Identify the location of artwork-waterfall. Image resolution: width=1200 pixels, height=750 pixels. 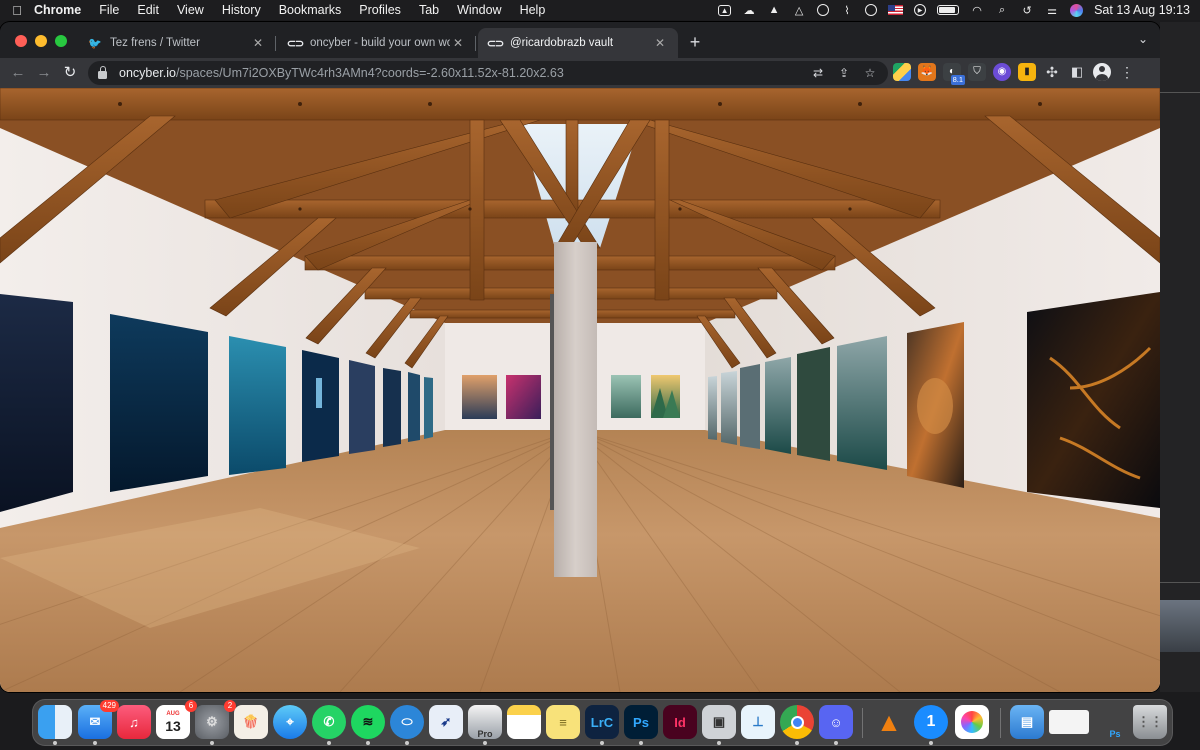
(778, 405).